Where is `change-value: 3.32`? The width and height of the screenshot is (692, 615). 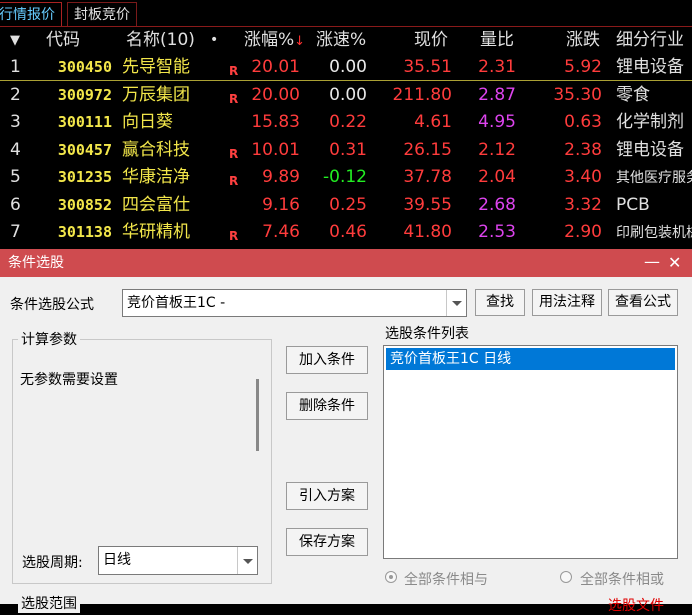
change-value: 3.32 is located at coordinates (583, 204).